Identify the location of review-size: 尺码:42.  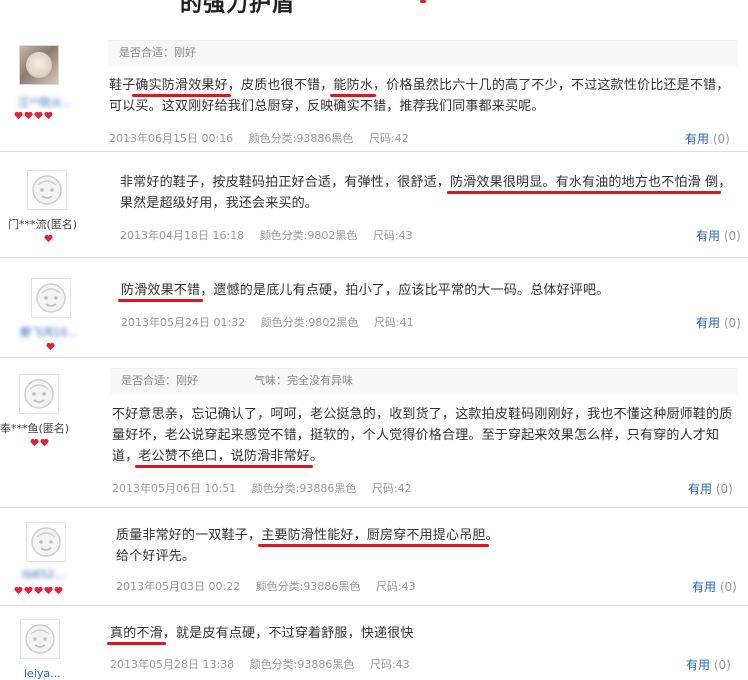
(388, 138).